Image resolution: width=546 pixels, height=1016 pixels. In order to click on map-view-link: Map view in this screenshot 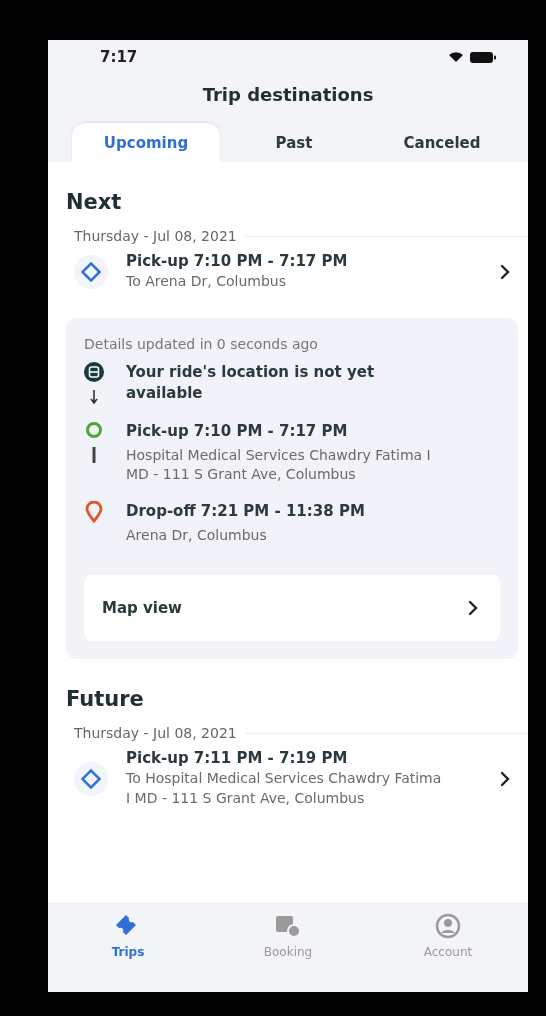, I will do `click(292, 608)`.